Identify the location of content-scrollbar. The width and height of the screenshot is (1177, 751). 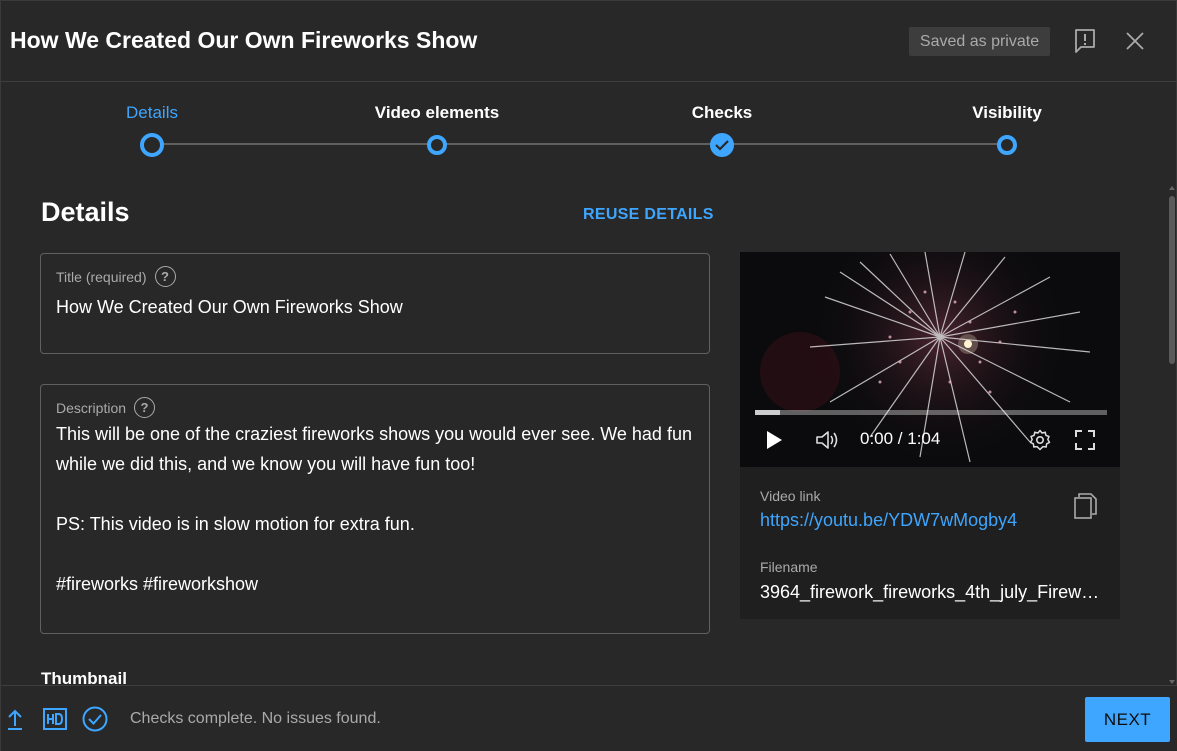
(1170, 435).